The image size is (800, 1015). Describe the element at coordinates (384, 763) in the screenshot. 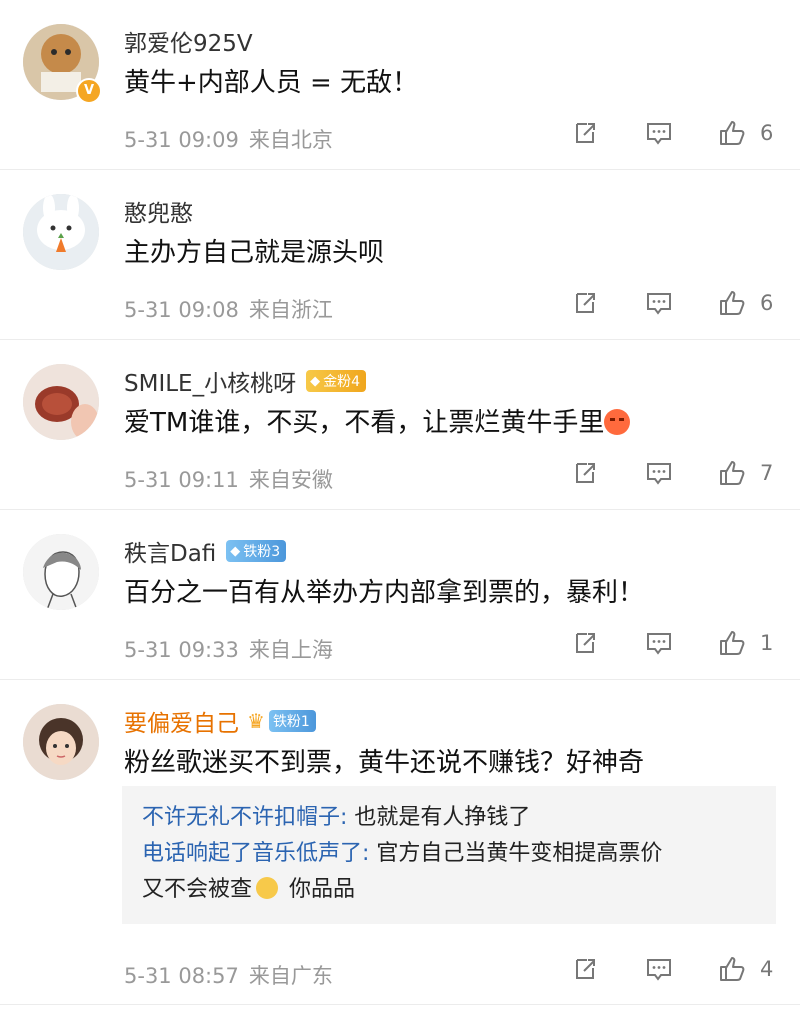

I see `comment-text: 粉丝歌迷买不到票，黄牛还说不赚钱？好神奇` at that location.